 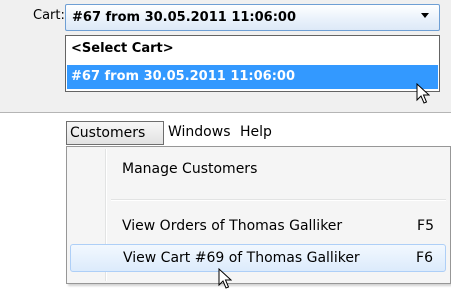 I want to click on cart-option-67: #67 from 30.05.2011 11:06:00, so click(x=252, y=77).